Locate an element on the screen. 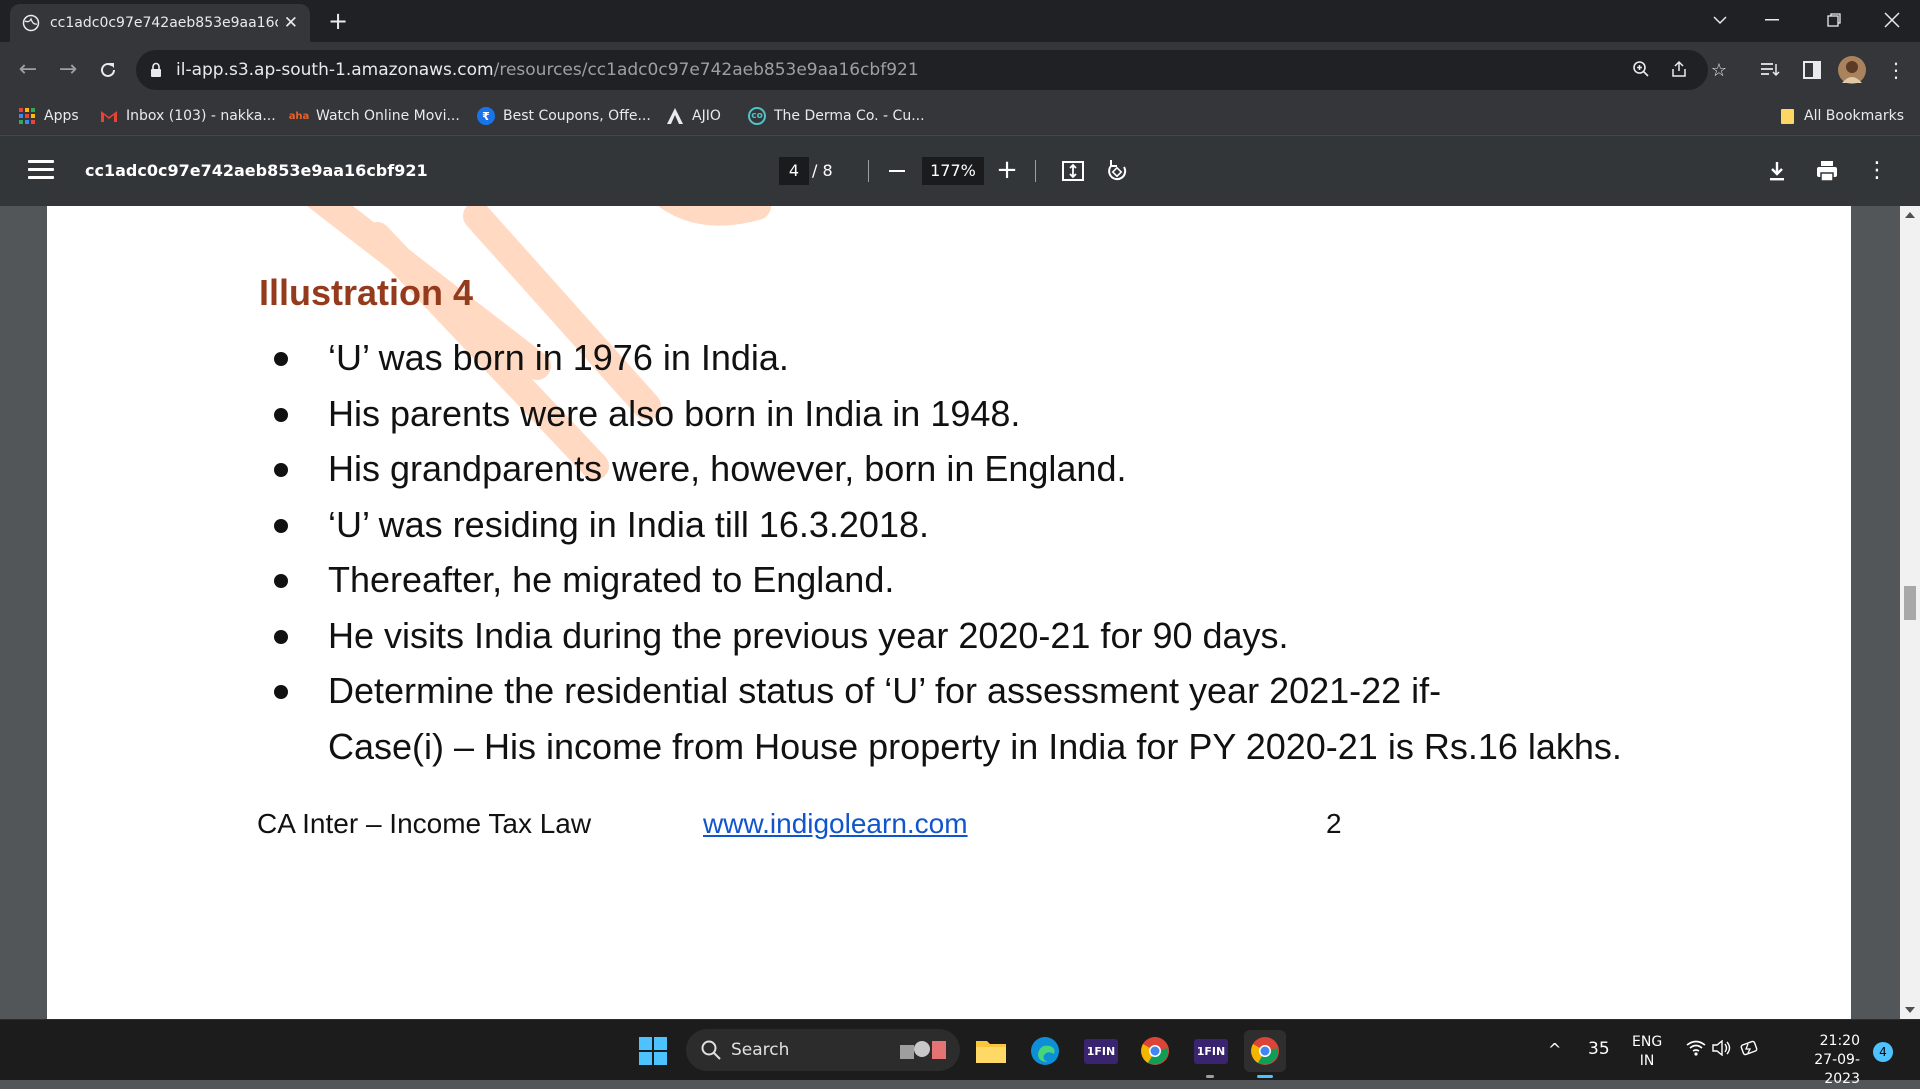  profile-avatar is located at coordinates (1852, 70).